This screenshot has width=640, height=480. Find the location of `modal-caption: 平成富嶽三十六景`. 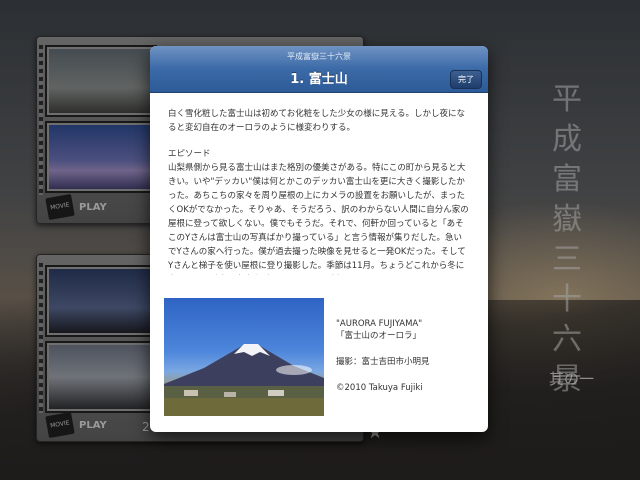

modal-caption: 平成富嶽三十六景 is located at coordinates (319, 56).